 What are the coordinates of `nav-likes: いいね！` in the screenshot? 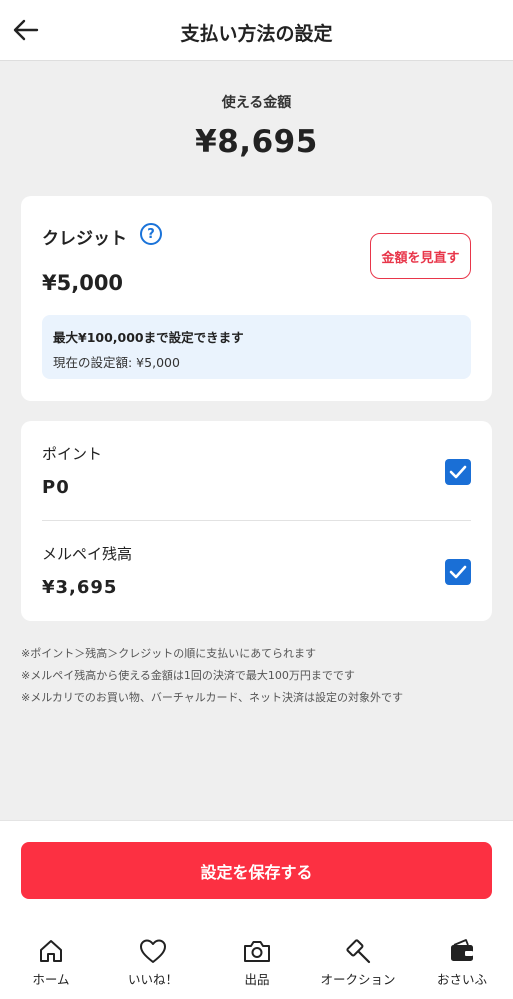 It's located at (153, 961).